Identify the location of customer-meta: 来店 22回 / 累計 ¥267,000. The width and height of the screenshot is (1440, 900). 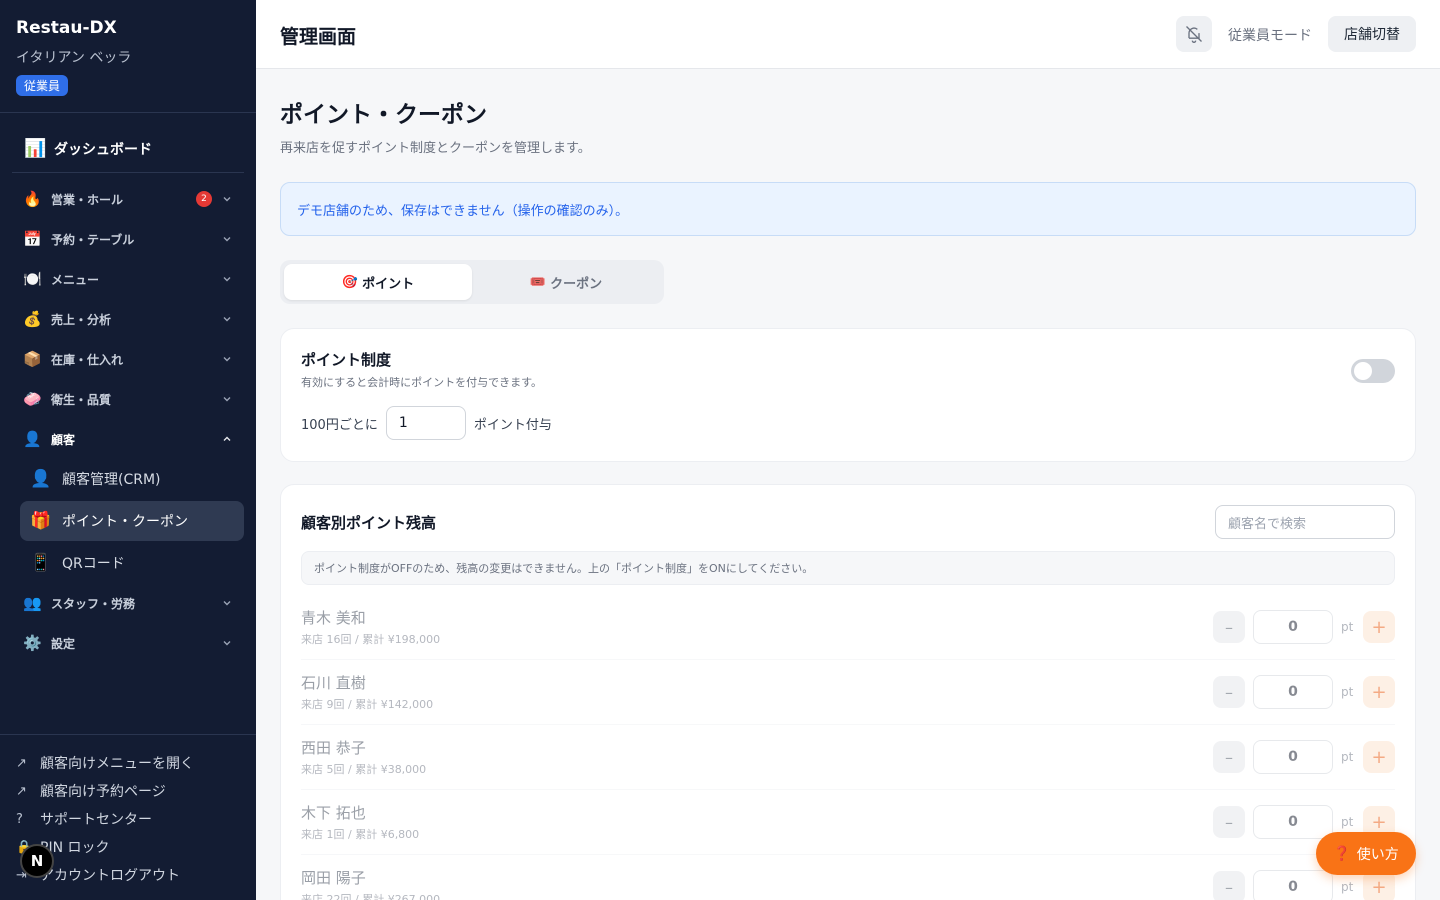
(371, 896).